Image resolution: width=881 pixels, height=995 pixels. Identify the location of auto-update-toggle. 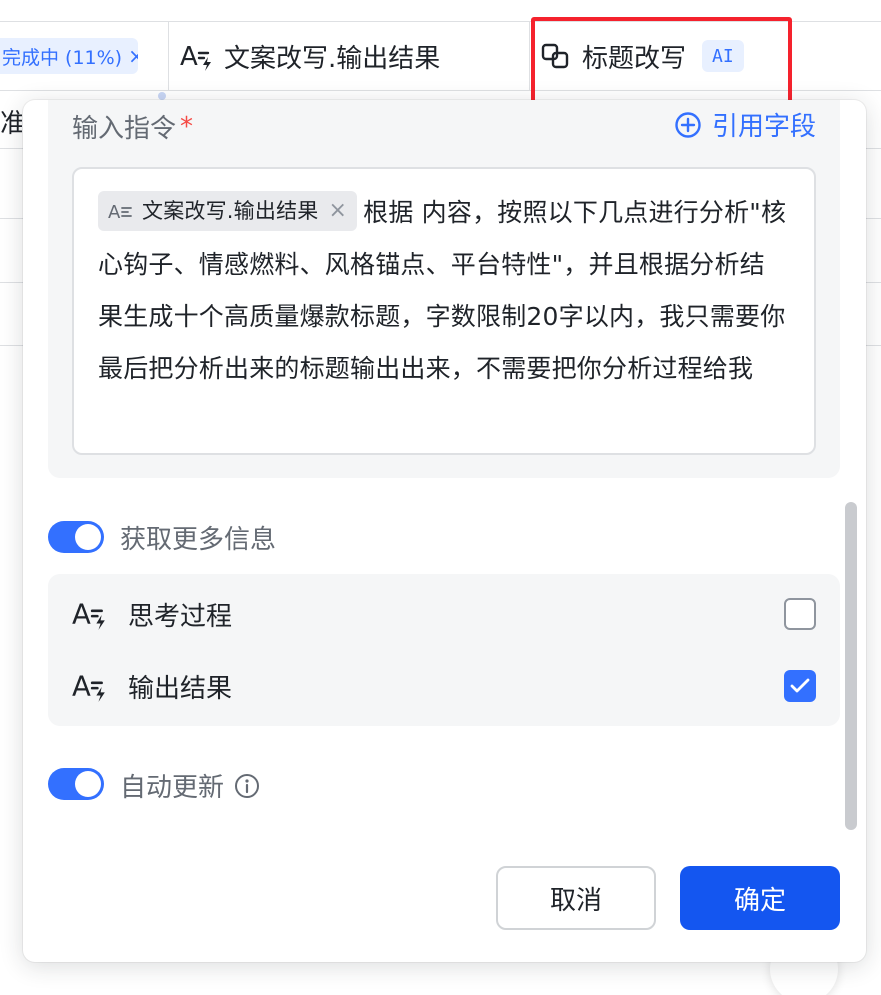
(76, 784).